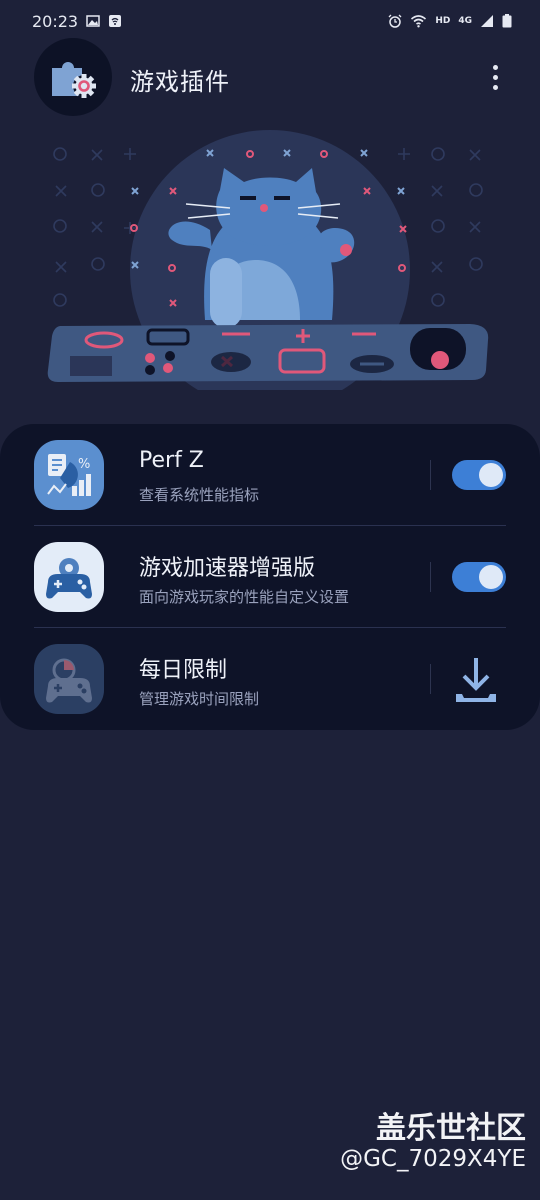 Image resolution: width=540 pixels, height=1200 pixels. I want to click on signal-type: 4G, so click(465, 21).